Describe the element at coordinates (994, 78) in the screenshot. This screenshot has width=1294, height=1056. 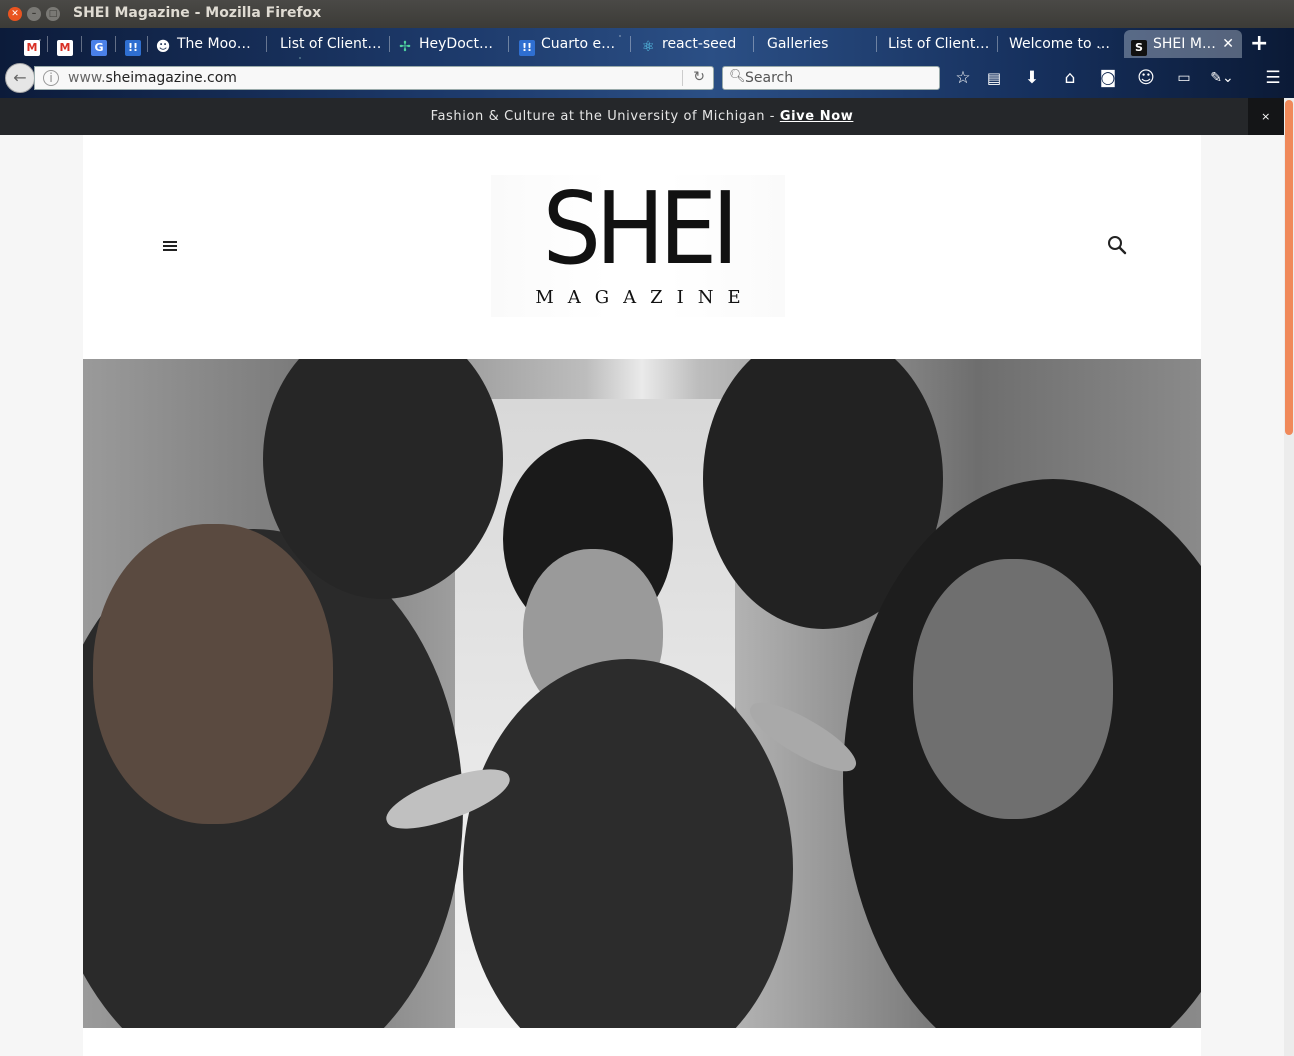
I see `bookmarks-list-icon: ▤` at that location.